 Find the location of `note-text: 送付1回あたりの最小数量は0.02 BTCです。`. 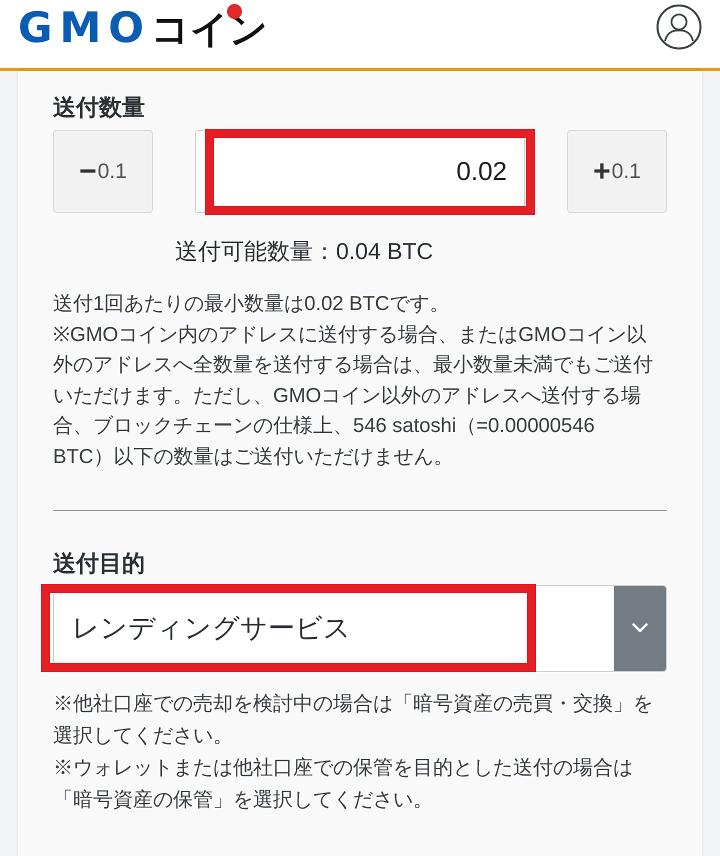

note-text: 送付1回あたりの最小数量は0.02 BTCです。 is located at coordinates (252, 304).